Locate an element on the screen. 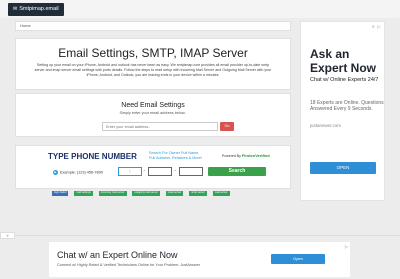  collapse-chevron-button: ˅ is located at coordinates (7, 235).